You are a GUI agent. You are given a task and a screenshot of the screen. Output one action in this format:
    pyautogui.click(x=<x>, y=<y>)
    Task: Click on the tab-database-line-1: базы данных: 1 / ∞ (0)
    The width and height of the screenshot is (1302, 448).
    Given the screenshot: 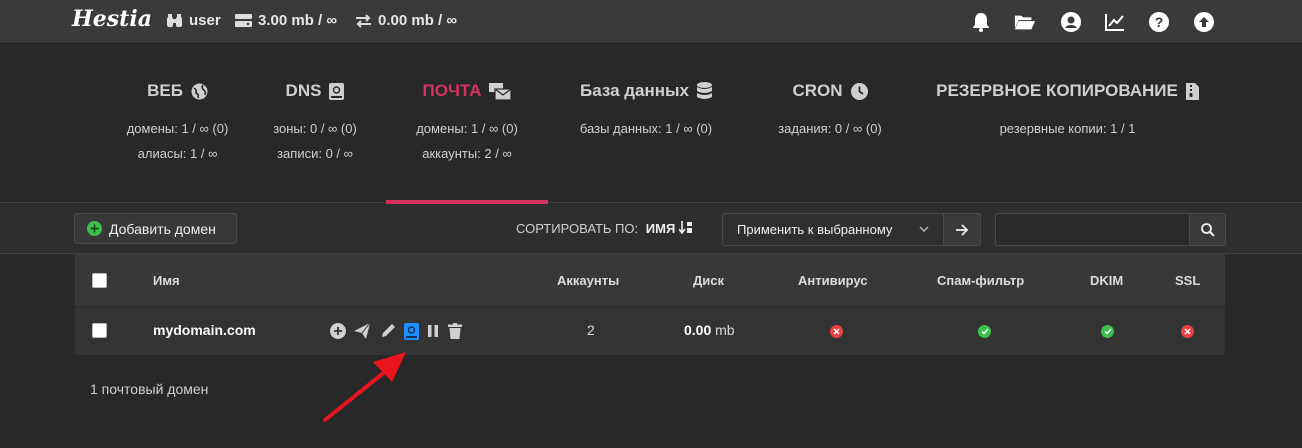 What is the action you would take?
    pyautogui.click(x=646, y=128)
    